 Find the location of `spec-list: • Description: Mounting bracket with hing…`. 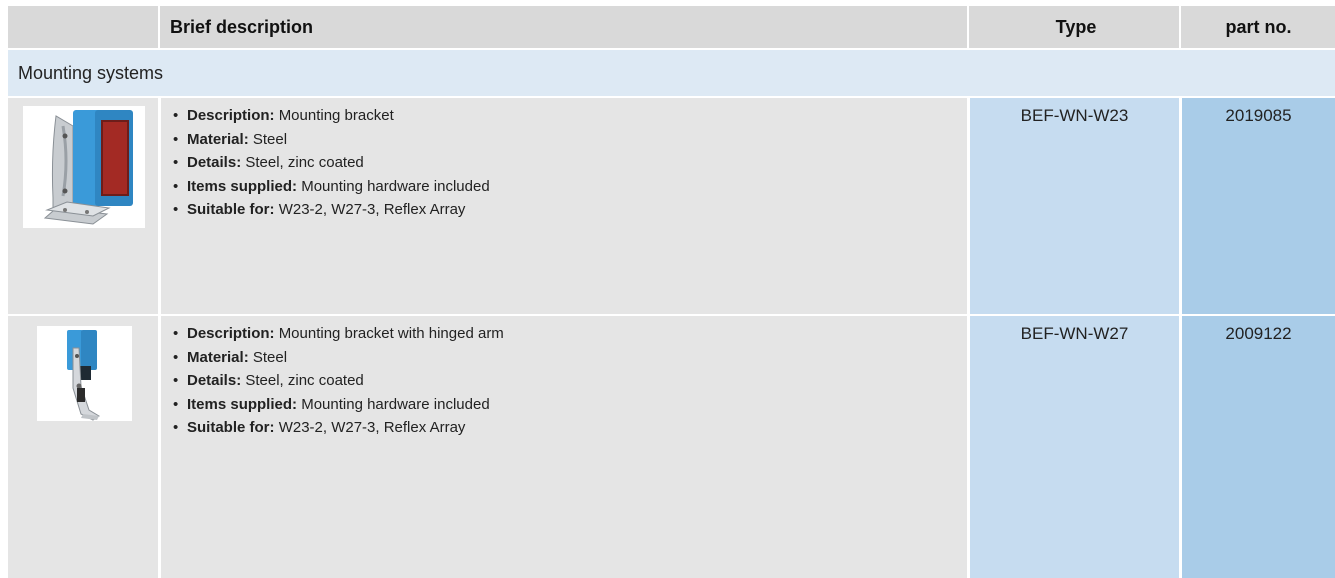

spec-list: • Description: Mounting bracket with hing… is located at coordinates (564, 378).